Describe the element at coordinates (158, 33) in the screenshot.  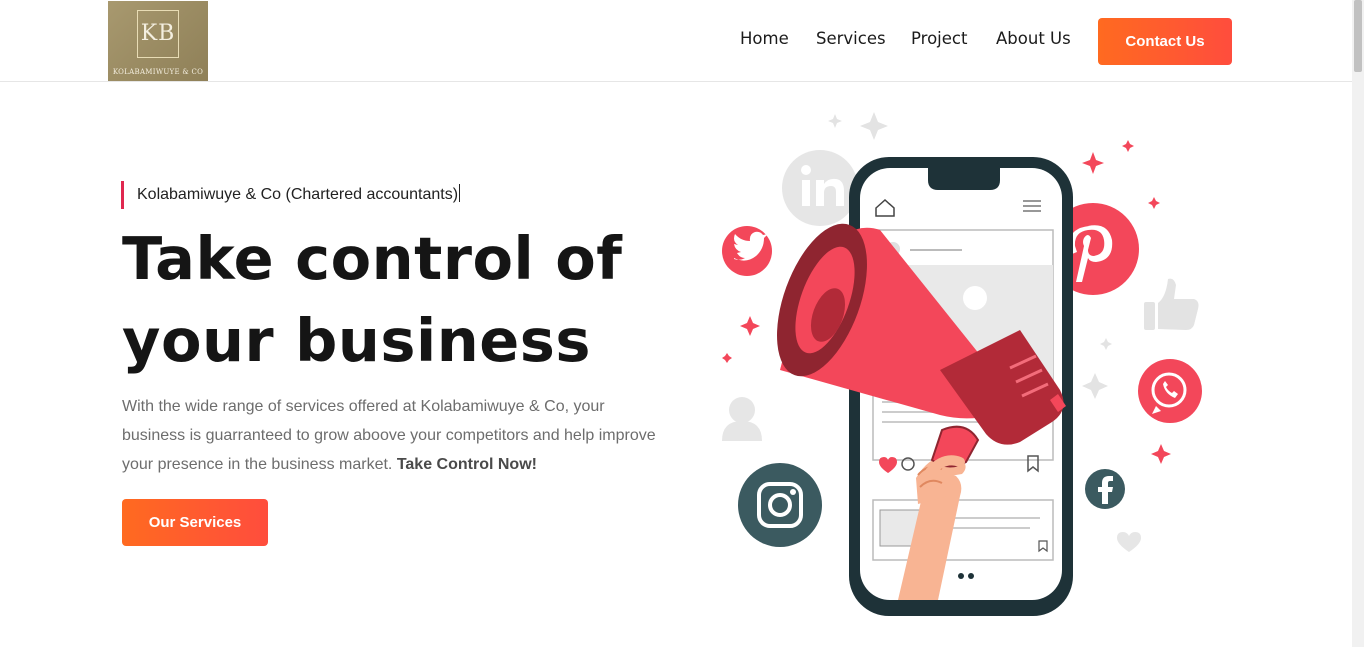
I see `logo-monogram: KB` at that location.